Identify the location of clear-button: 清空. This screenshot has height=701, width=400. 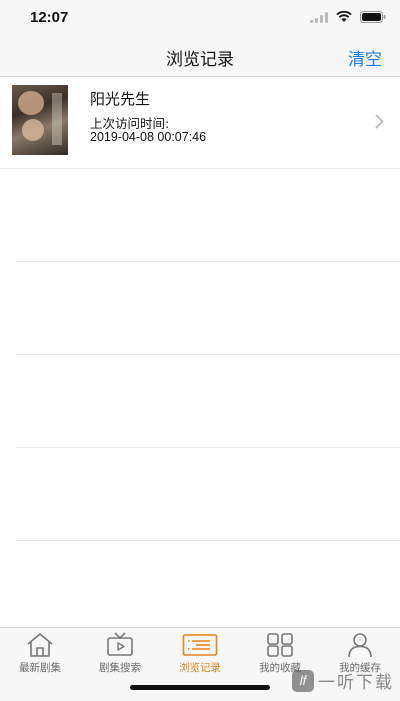
(365, 57).